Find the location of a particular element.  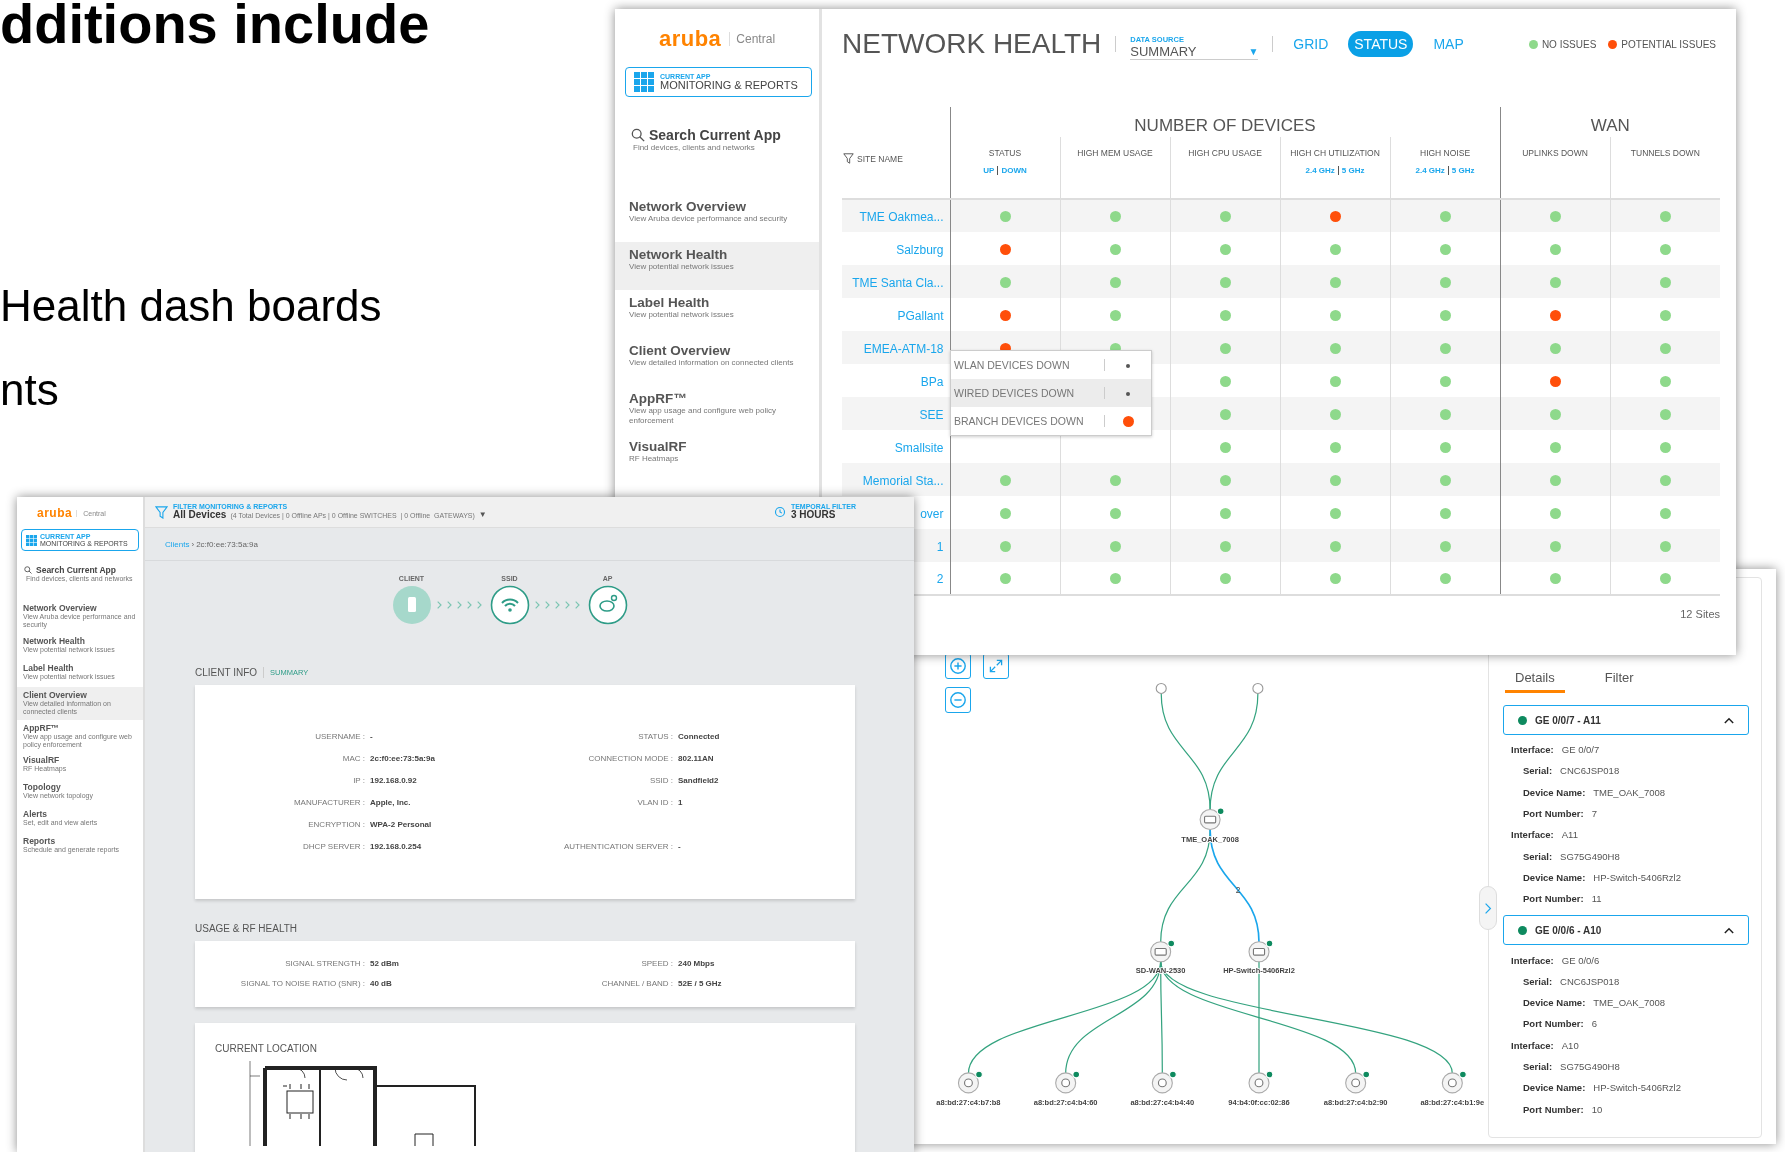

group-header: NUMBER OF DEVICES is located at coordinates (1225, 125).